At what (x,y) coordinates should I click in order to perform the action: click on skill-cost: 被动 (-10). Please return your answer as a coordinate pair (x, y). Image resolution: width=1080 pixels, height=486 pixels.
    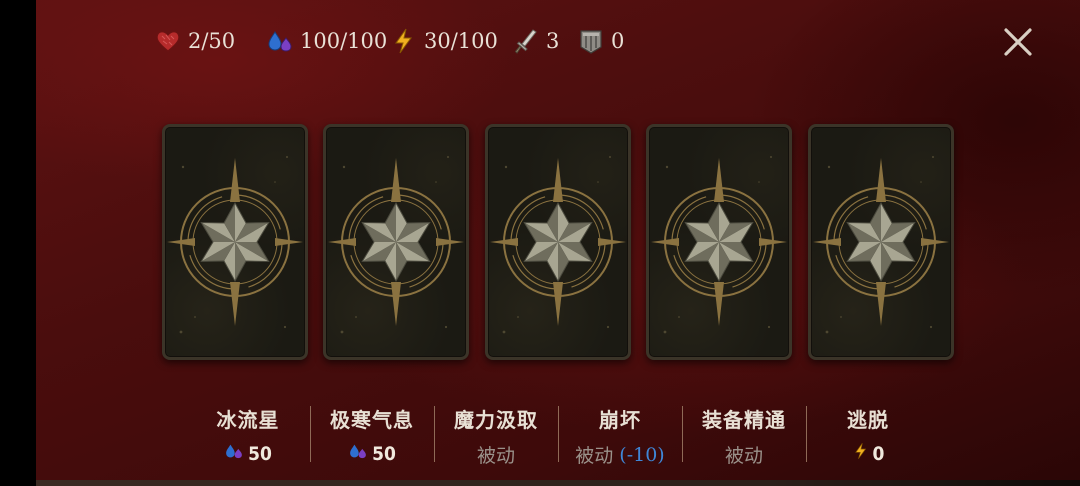
    Looking at the image, I should click on (620, 454).